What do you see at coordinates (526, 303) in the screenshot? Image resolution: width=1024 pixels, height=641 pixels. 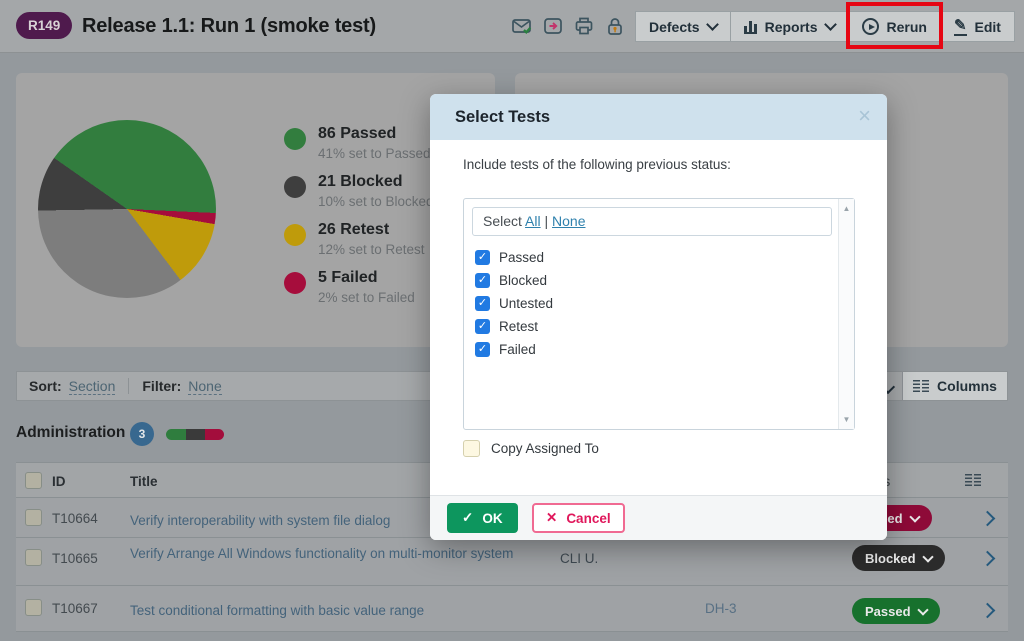 I see `status-option-label: Untested` at bounding box center [526, 303].